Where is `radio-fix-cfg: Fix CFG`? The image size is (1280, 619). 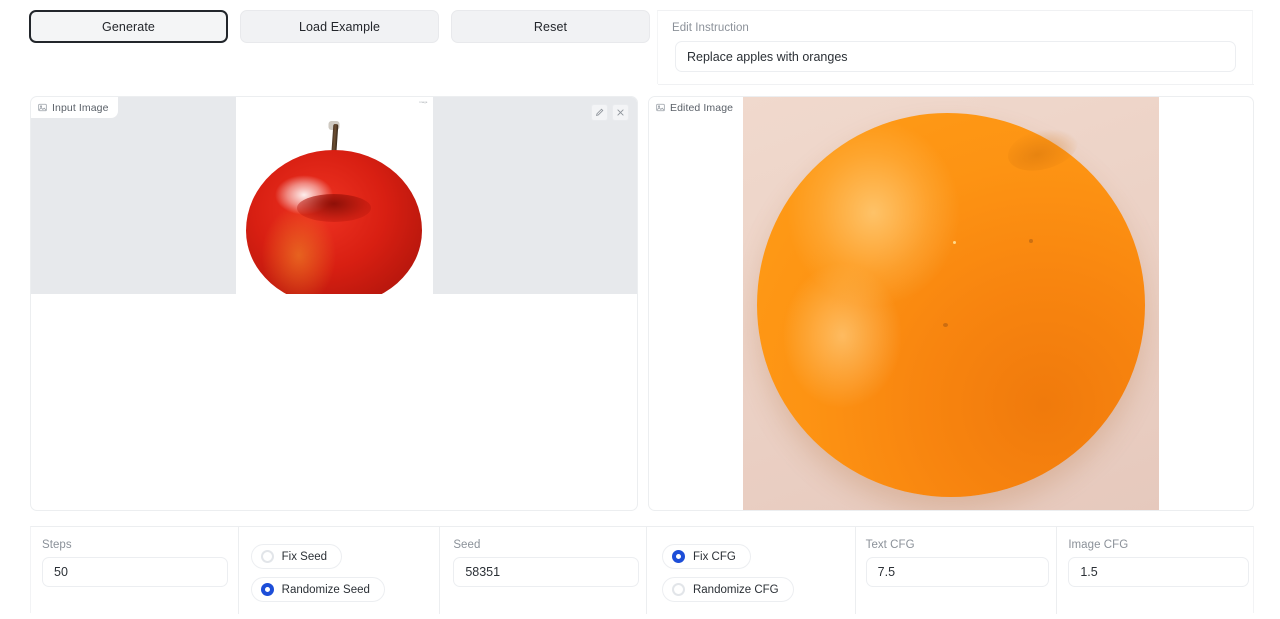 radio-fix-cfg: Fix CFG is located at coordinates (706, 556).